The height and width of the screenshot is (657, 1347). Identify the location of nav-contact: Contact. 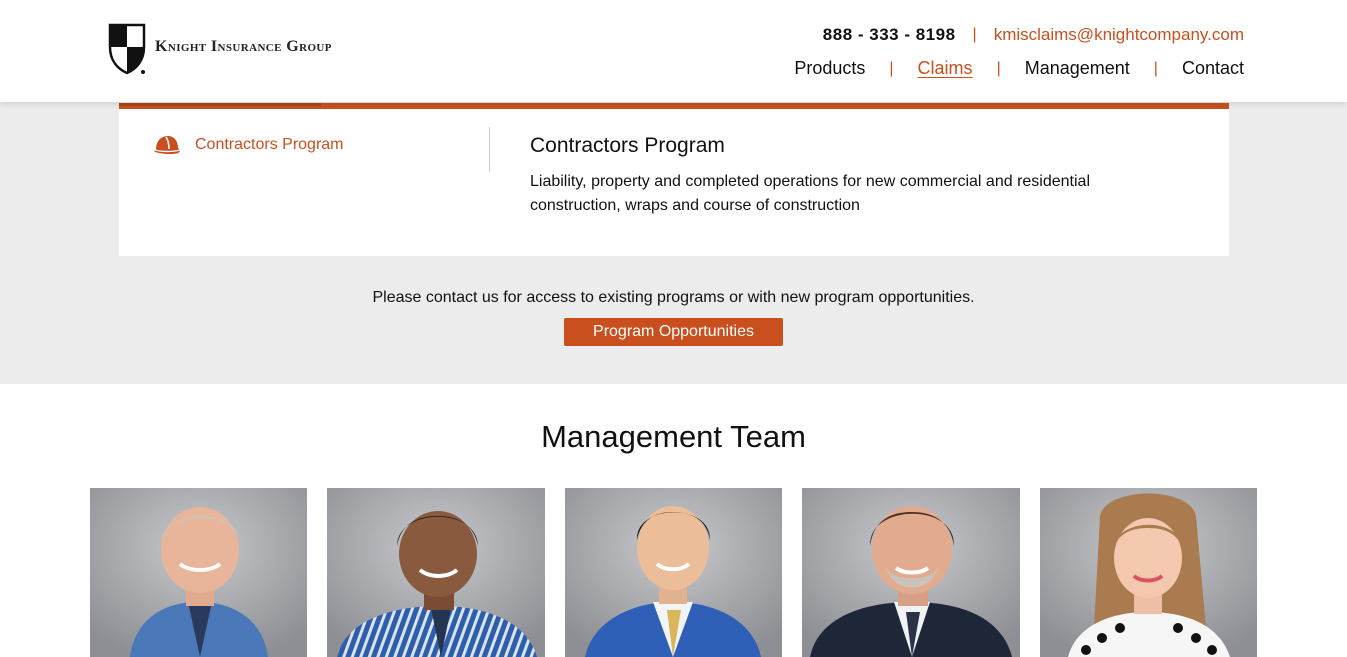
(1213, 68).